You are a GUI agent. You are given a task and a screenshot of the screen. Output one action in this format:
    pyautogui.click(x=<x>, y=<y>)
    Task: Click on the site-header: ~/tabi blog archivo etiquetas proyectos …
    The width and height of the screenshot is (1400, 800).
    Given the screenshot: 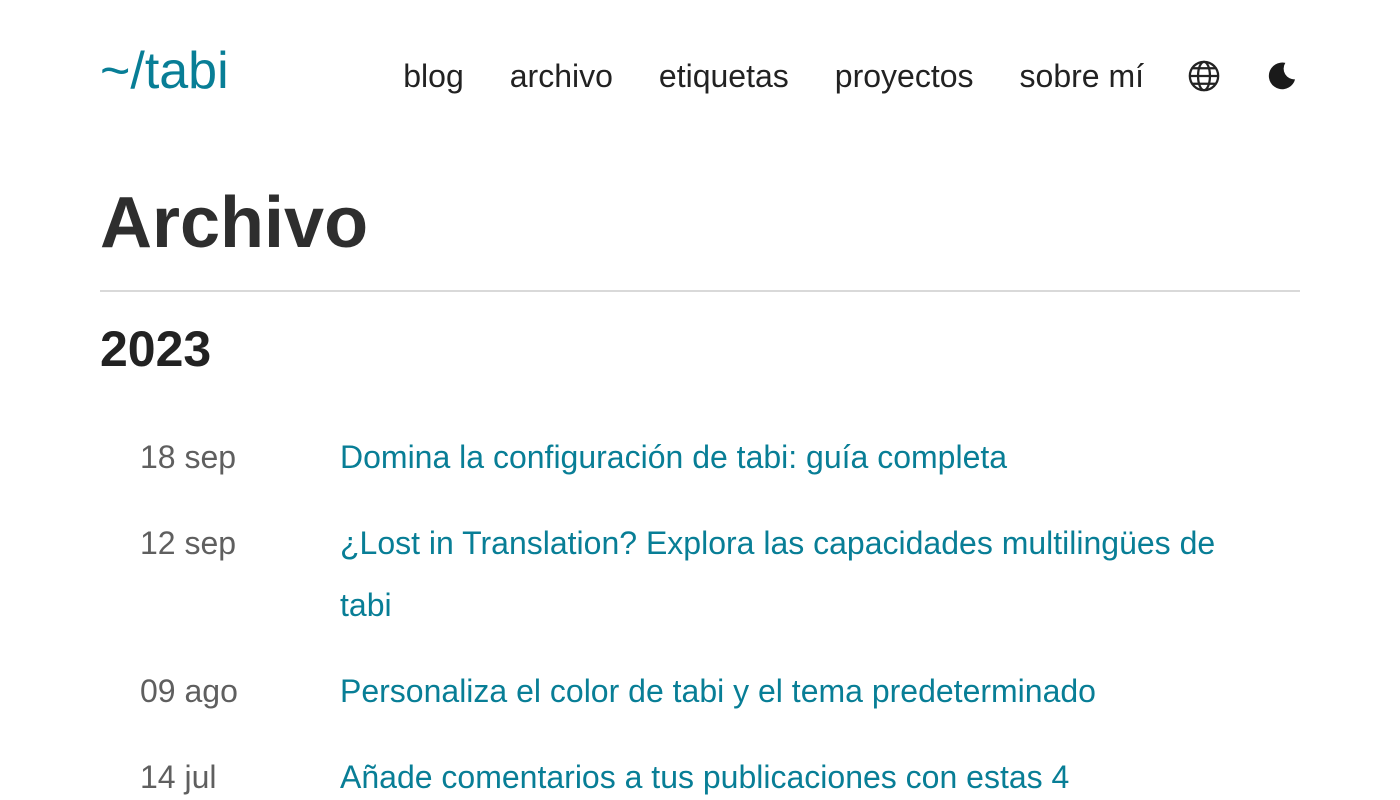 What is the action you would take?
    pyautogui.click(x=700, y=76)
    